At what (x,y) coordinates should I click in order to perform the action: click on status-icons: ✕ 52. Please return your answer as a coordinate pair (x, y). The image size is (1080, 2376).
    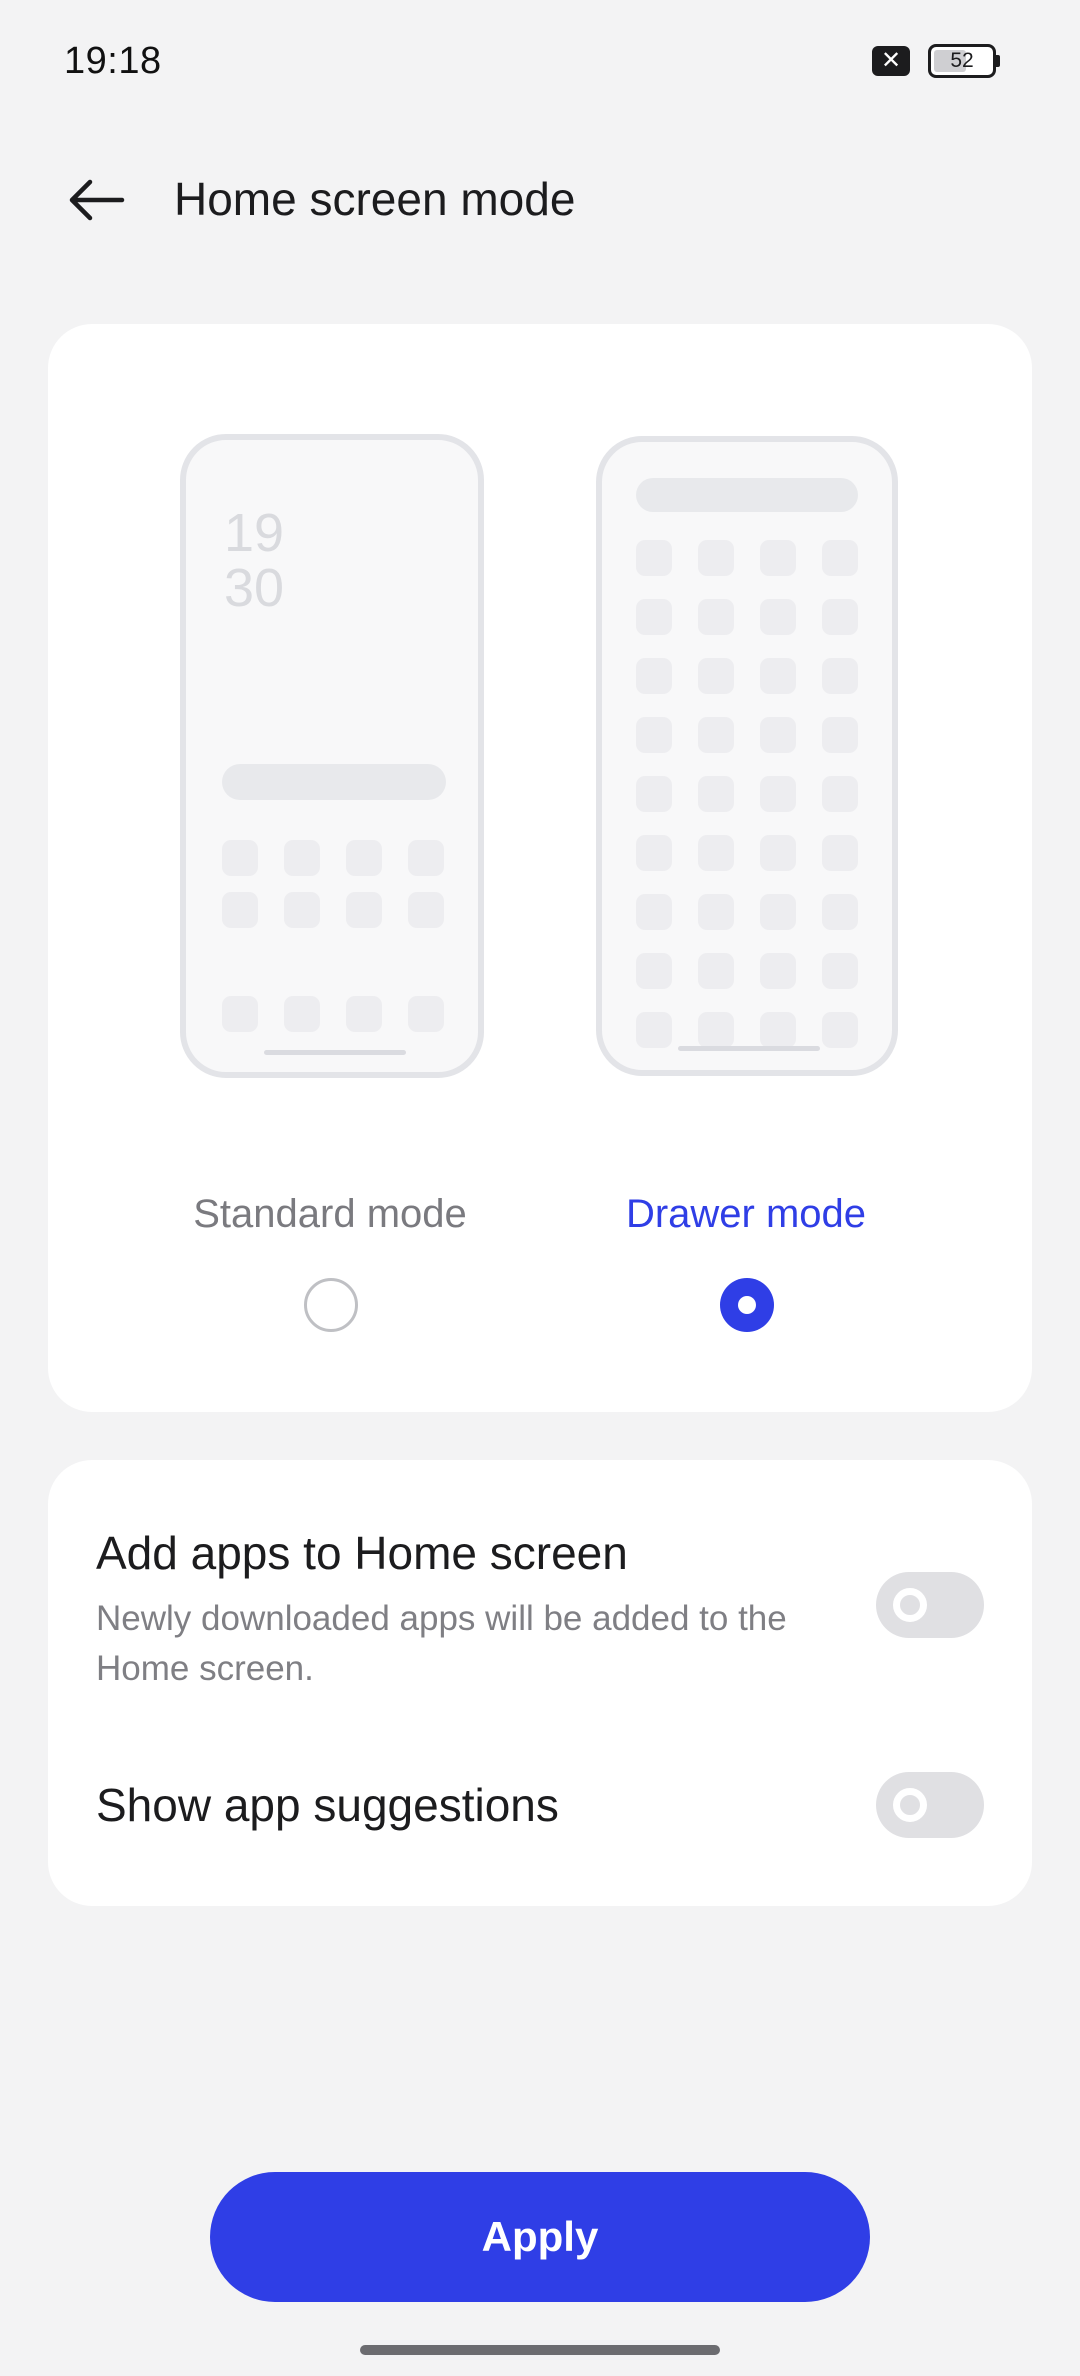
    Looking at the image, I should click on (936, 61).